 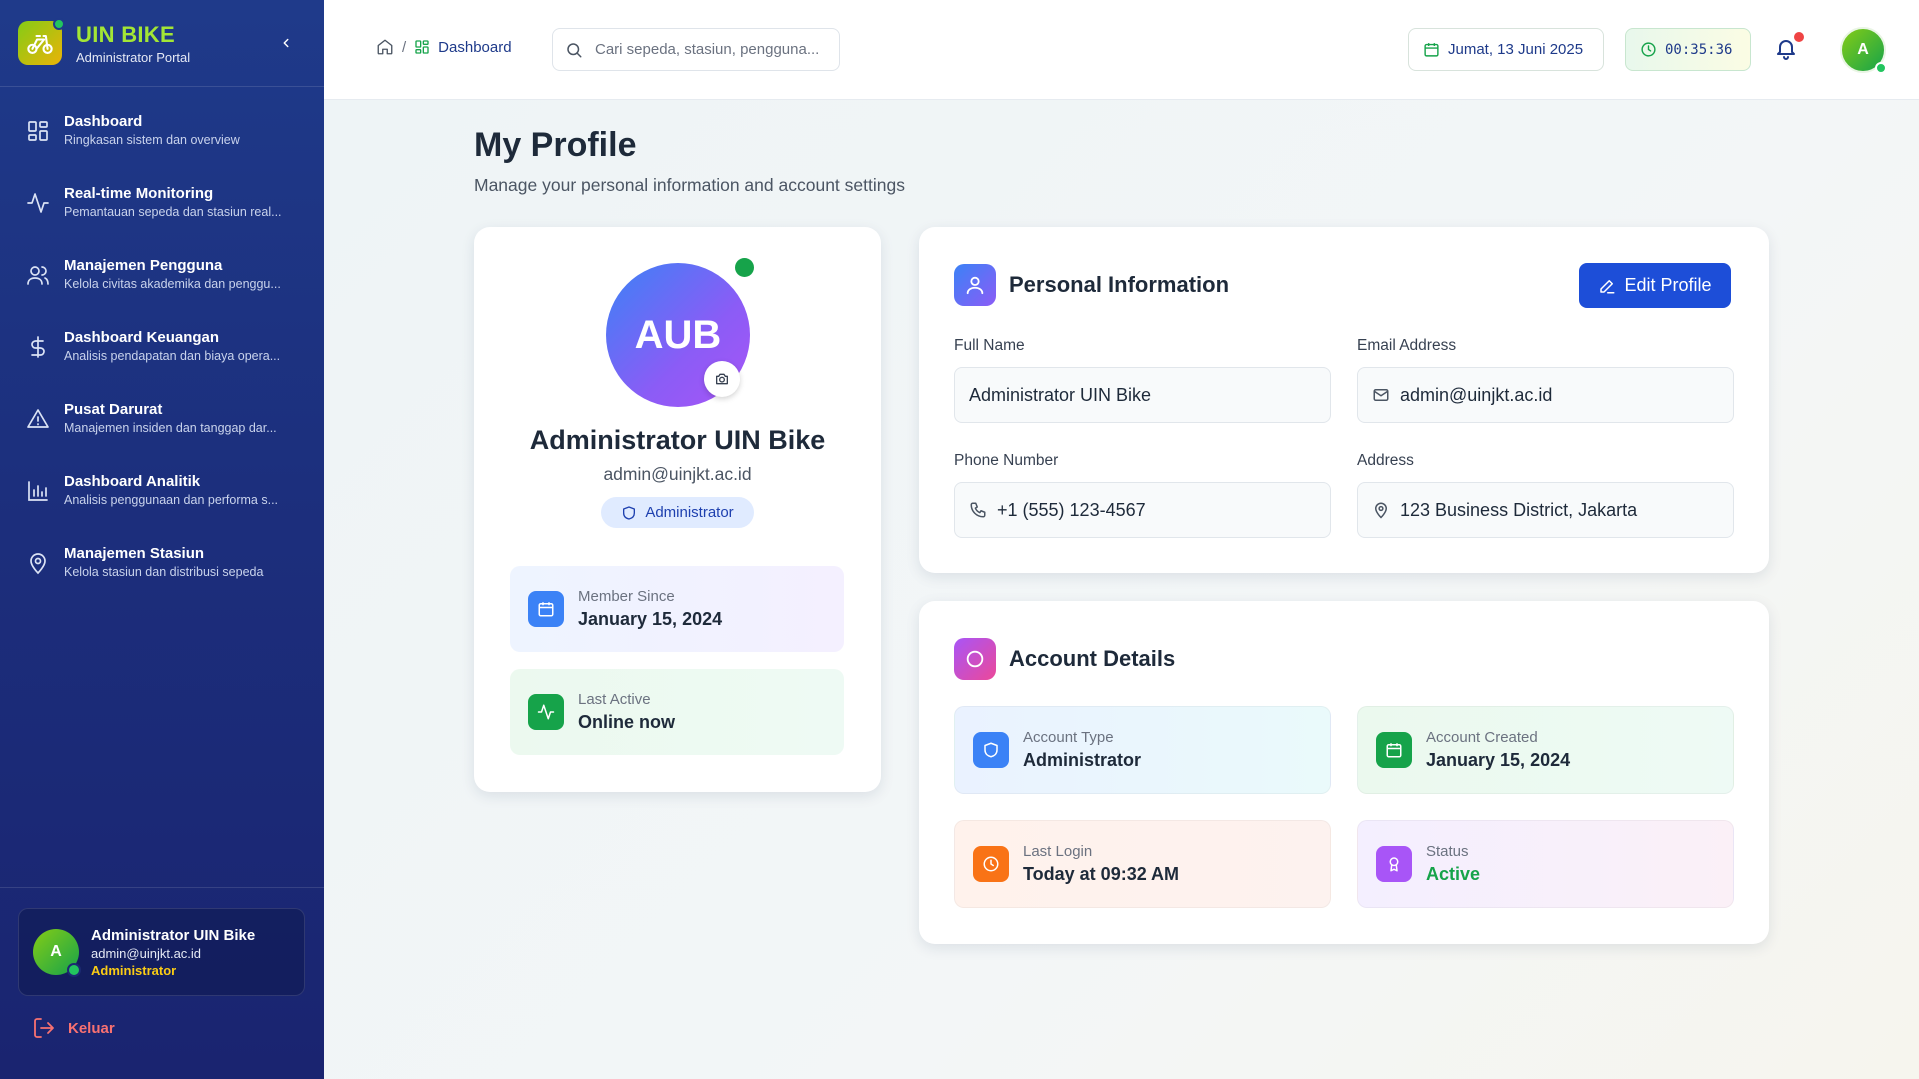 What do you see at coordinates (173, 935) in the screenshot?
I see `user-name: Administrator UIN Bike` at bounding box center [173, 935].